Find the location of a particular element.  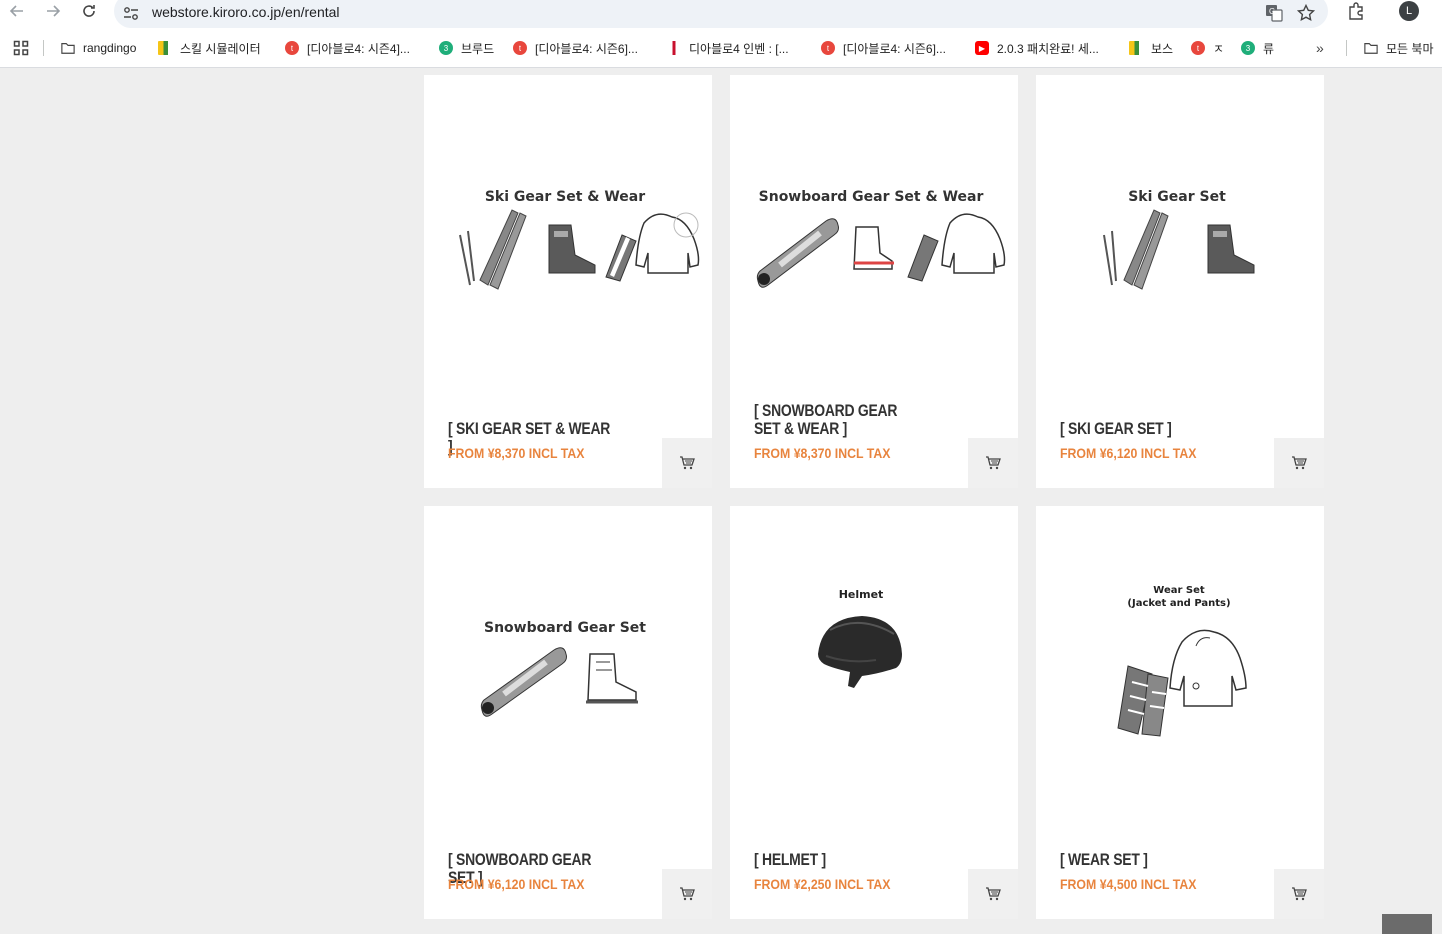

product-price: FROM ¥4,500 INCL TAX is located at coordinates (1128, 884).